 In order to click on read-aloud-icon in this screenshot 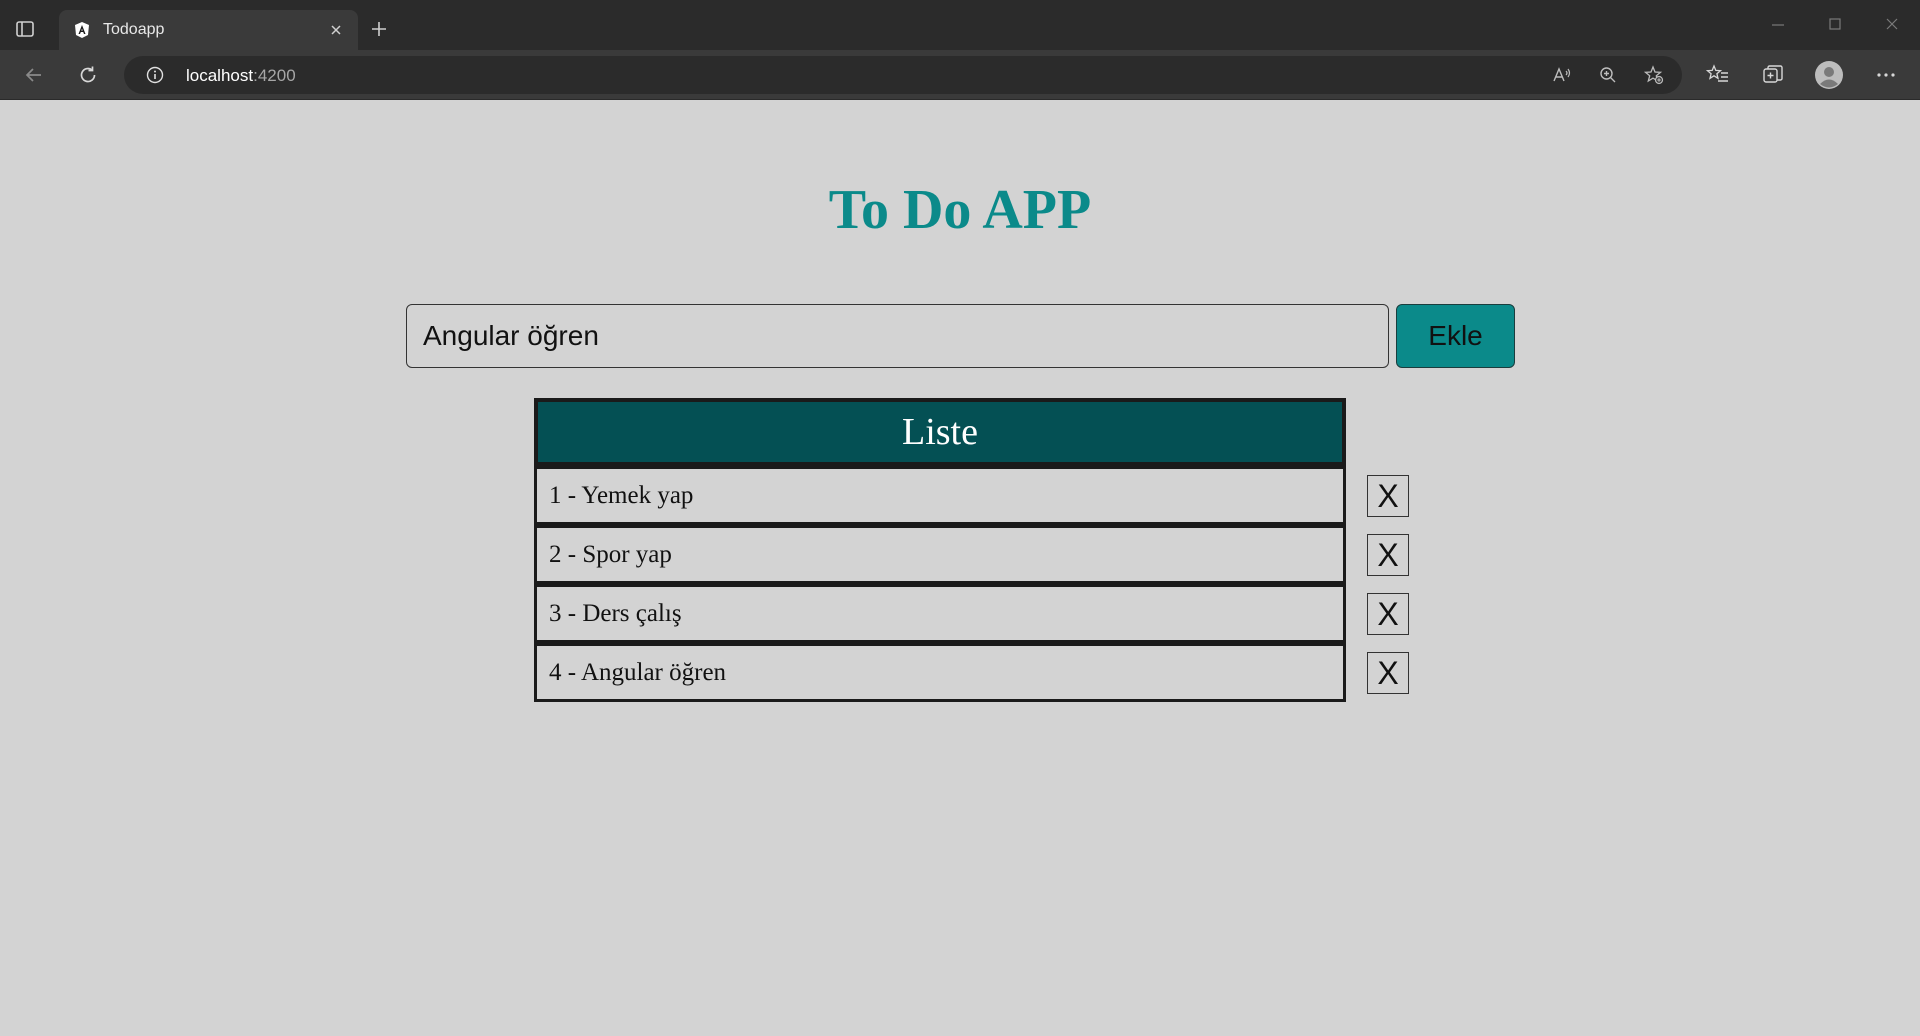, I will do `click(1562, 75)`.